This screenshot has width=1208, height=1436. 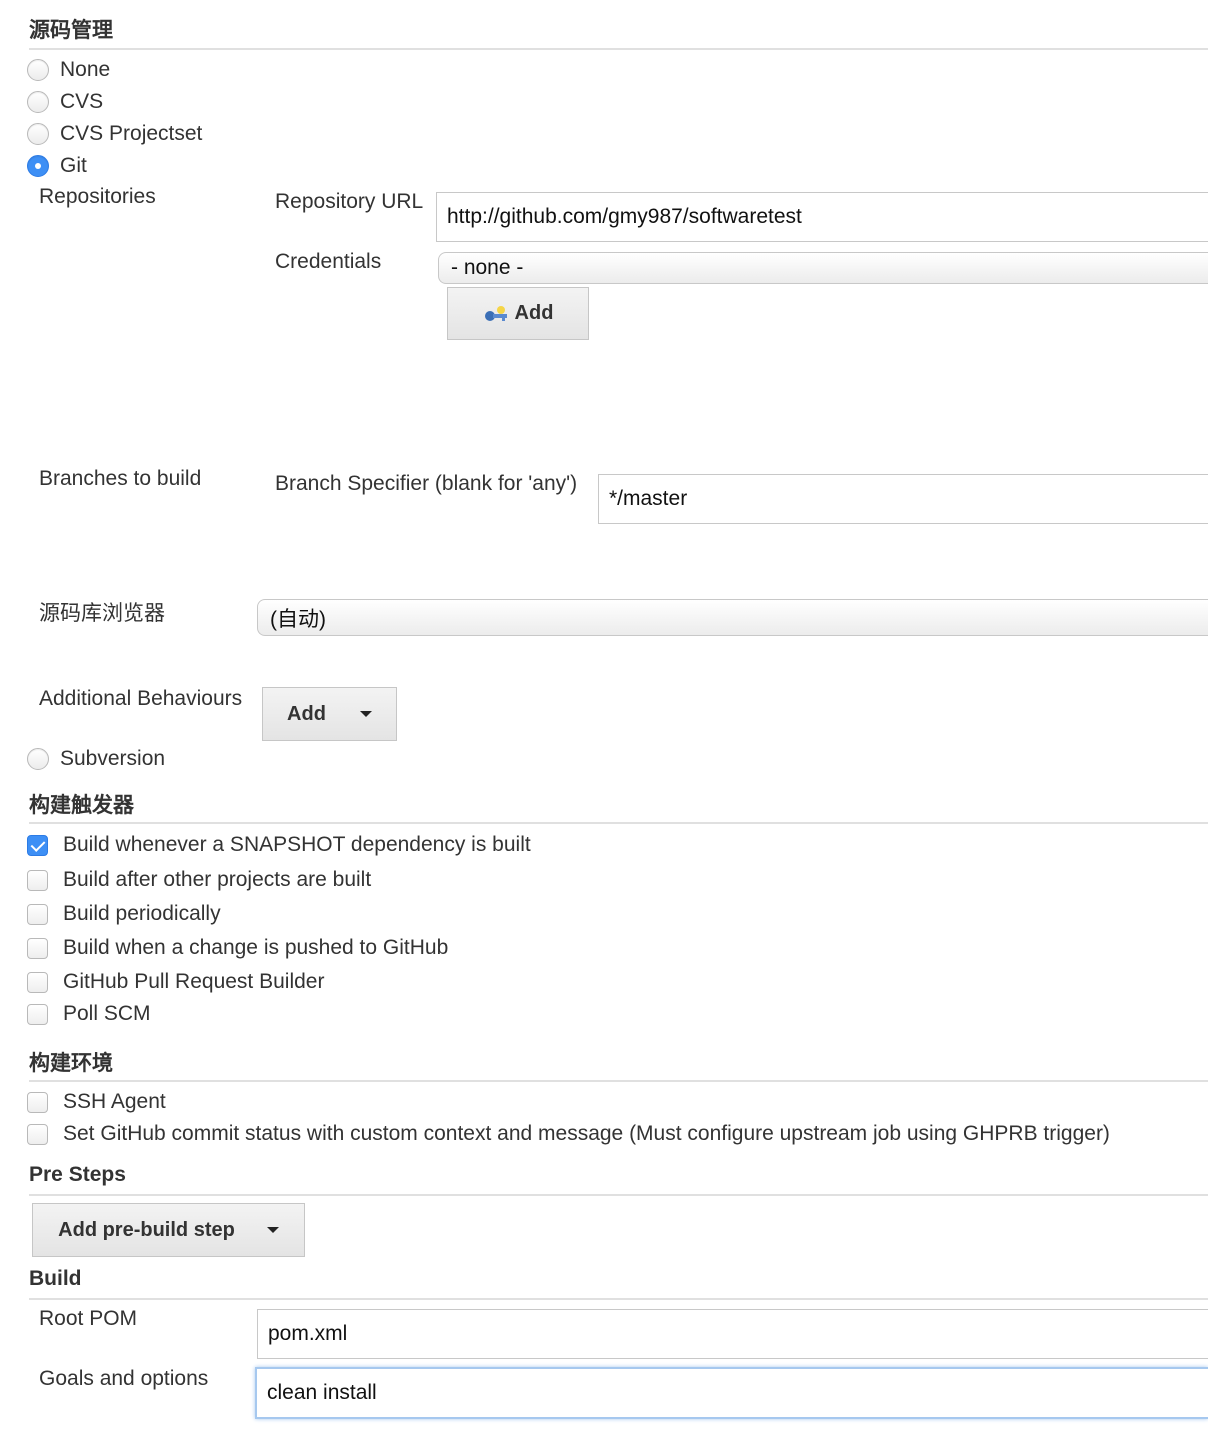 I want to click on add-behaviour-label: Add, so click(x=306, y=713).